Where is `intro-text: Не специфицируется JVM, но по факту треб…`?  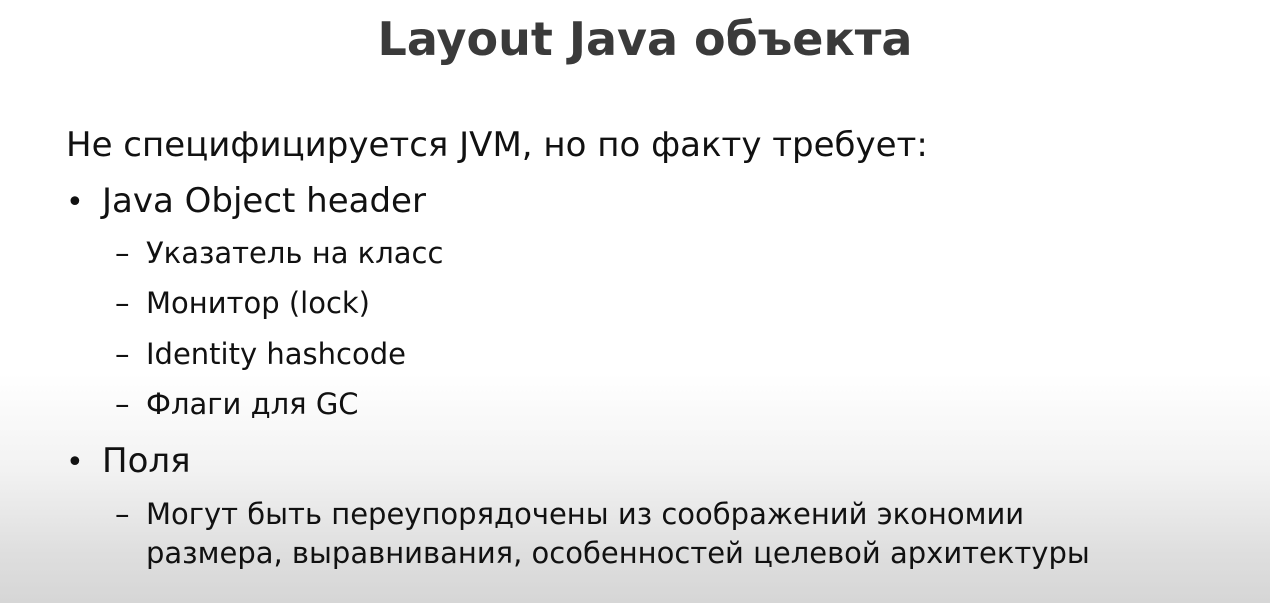 intro-text: Не специфицируется JVM, но по факту треб… is located at coordinates (497, 145).